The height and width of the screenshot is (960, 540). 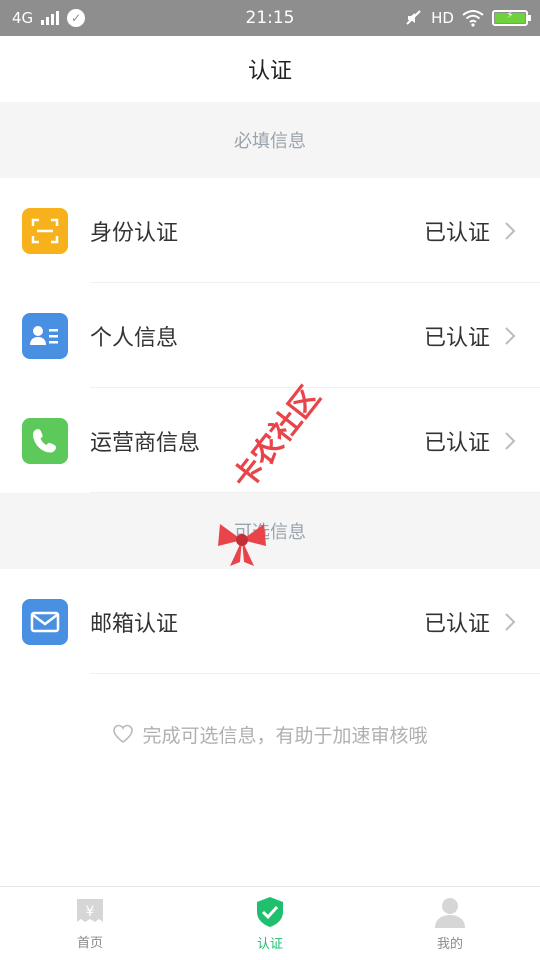 I want to click on tab-verify: 认证, so click(x=270, y=923).